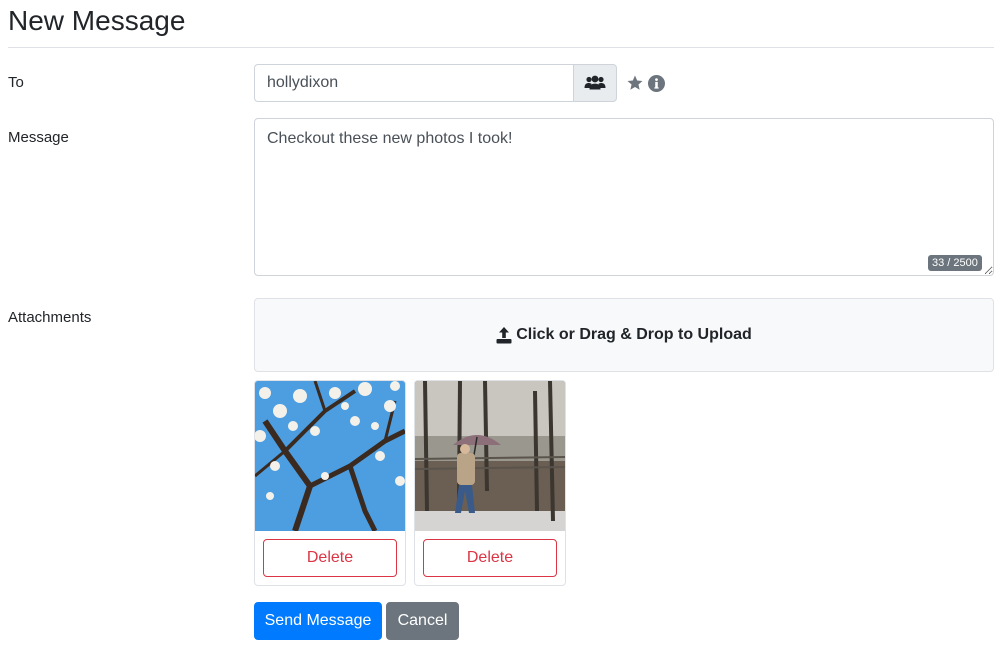  Describe the element at coordinates (38, 137) in the screenshot. I see `message-label: Message` at that location.